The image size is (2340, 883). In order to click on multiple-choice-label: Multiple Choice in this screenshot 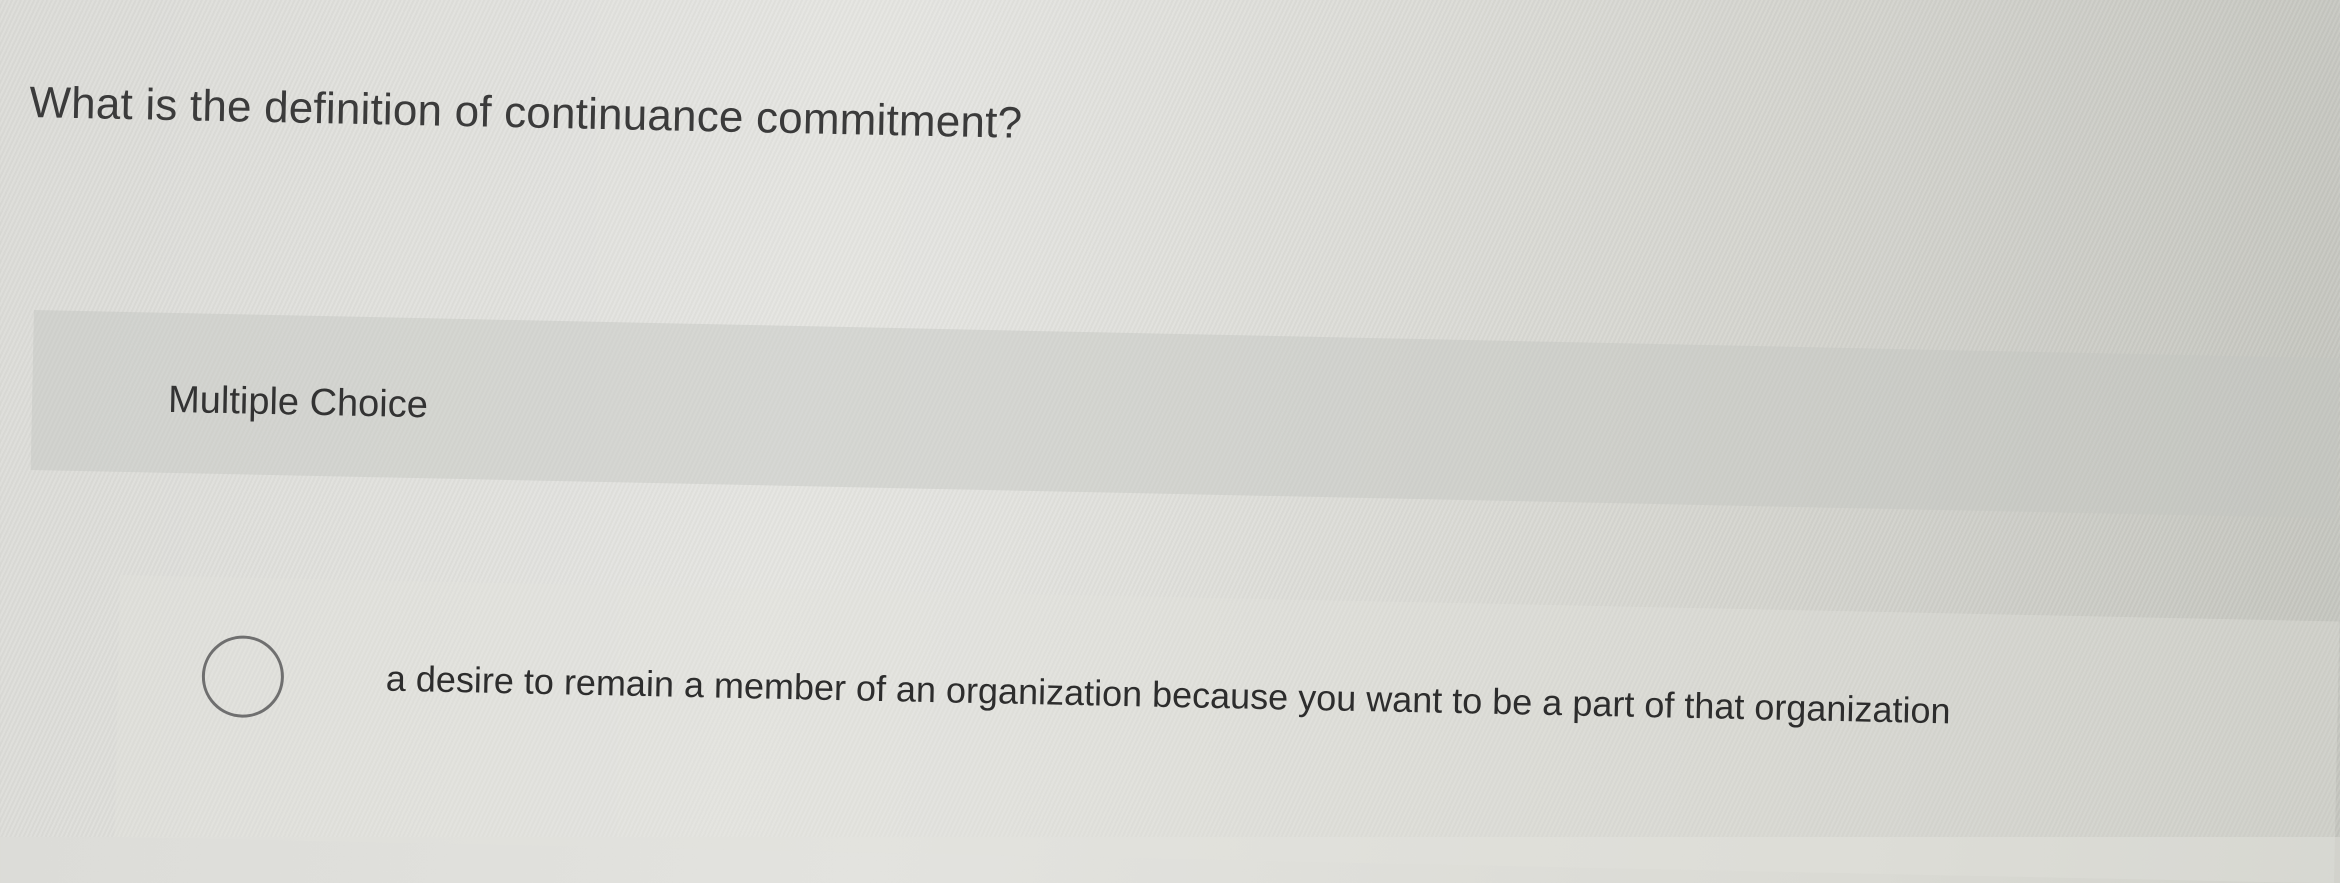, I will do `click(298, 402)`.